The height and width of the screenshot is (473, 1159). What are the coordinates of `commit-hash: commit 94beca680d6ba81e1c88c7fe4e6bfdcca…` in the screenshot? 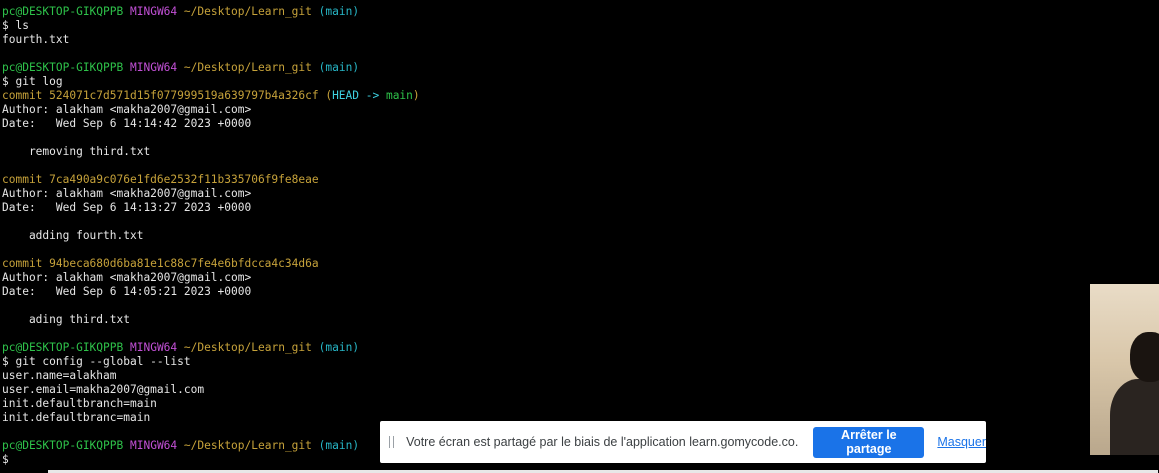 It's located at (160, 263).